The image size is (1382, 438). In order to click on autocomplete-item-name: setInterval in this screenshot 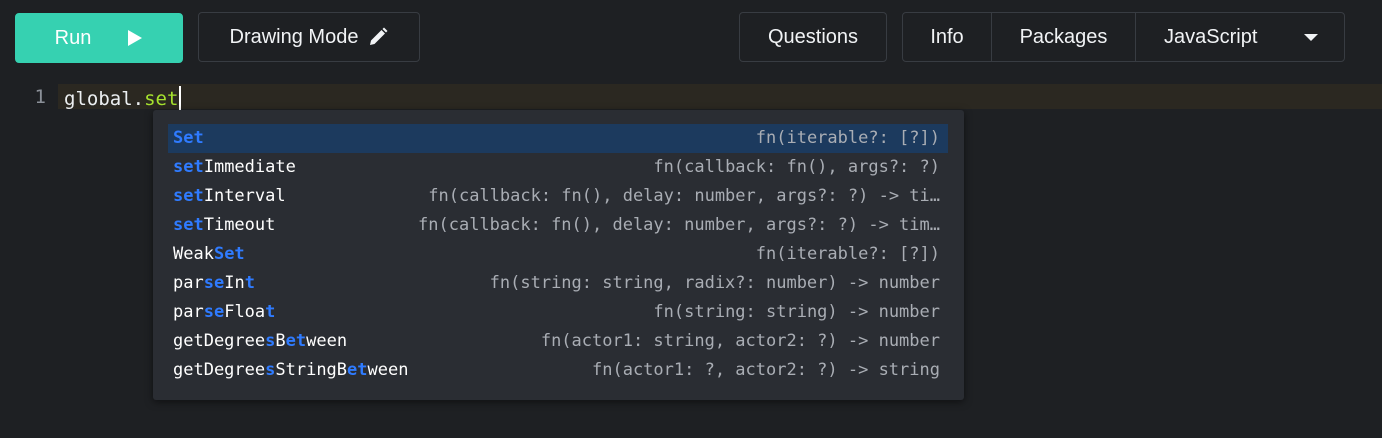, I will do `click(229, 196)`.